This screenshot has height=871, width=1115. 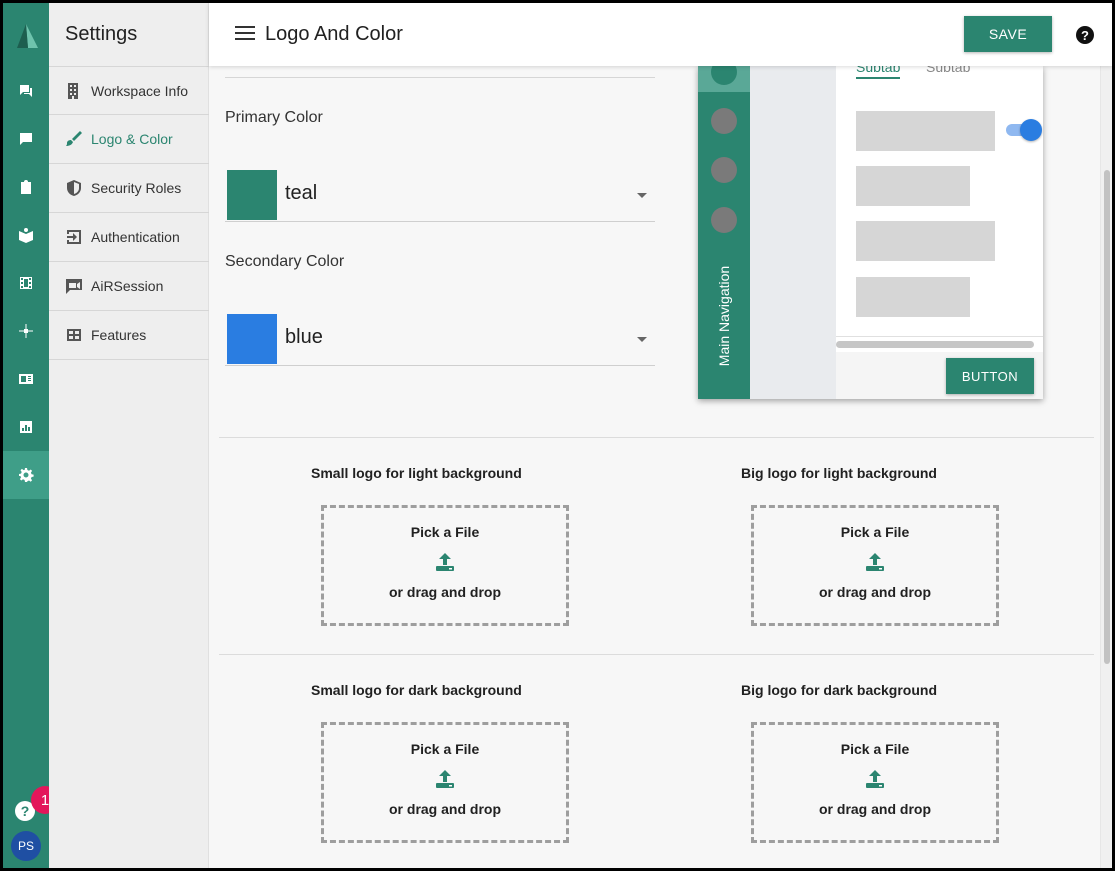 I want to click on sidebar-item-workspace-info: Workspace Info, so click(x=129, y=90).